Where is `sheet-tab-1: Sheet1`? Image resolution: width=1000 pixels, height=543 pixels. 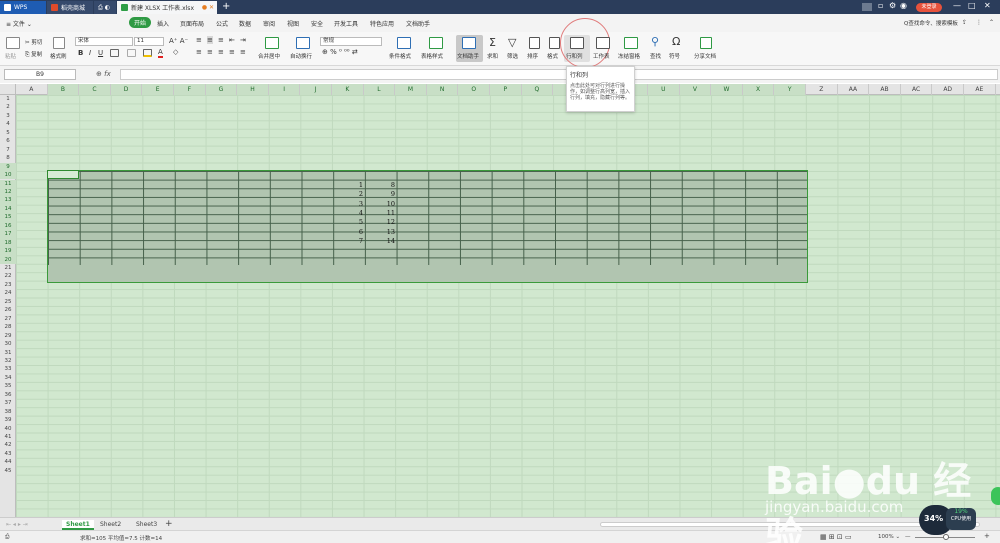 sheet-tab-1: Sheet1 is located at coordinates (78, 525).